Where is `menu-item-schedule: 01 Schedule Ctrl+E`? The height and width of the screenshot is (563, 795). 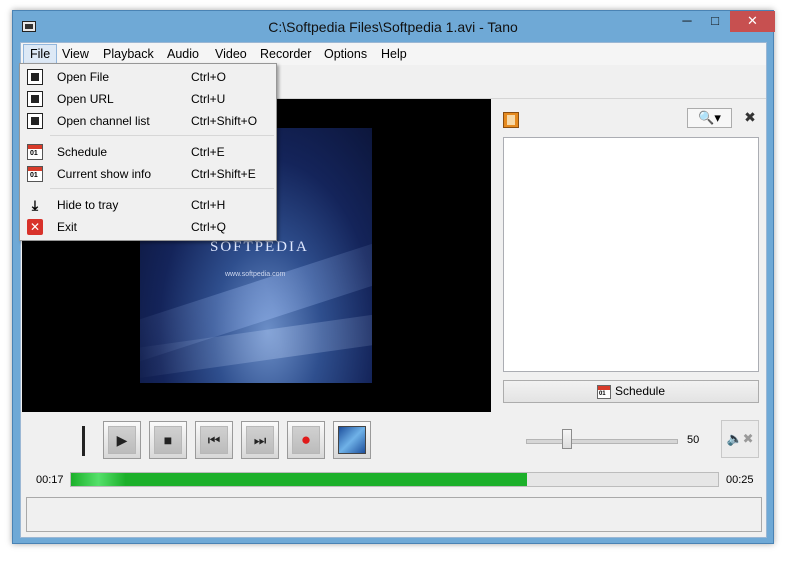 menu-item-schedule: 01 Schedule Ctrl+E is located at coordinates (148, 152).